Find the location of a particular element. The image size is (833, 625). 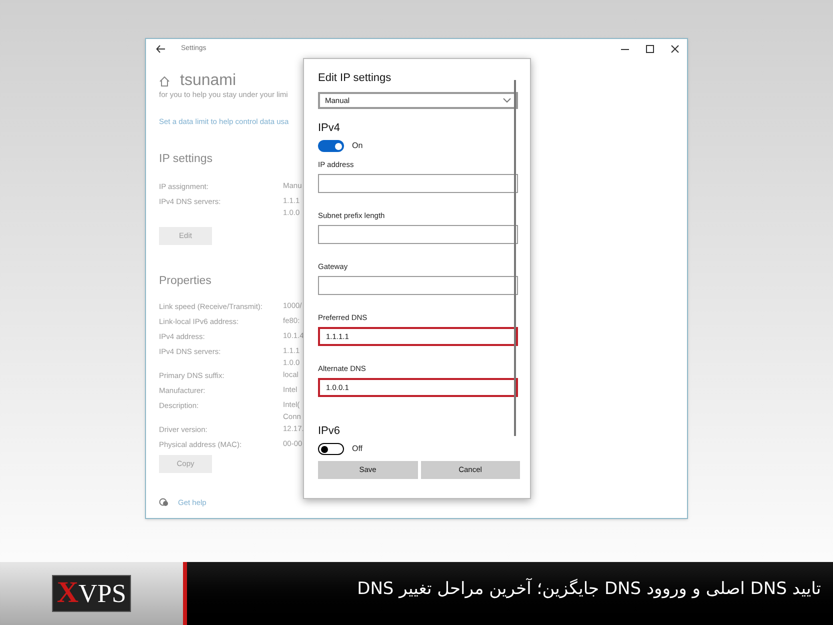

help-chat-icon is located at coordinates (164, 502).